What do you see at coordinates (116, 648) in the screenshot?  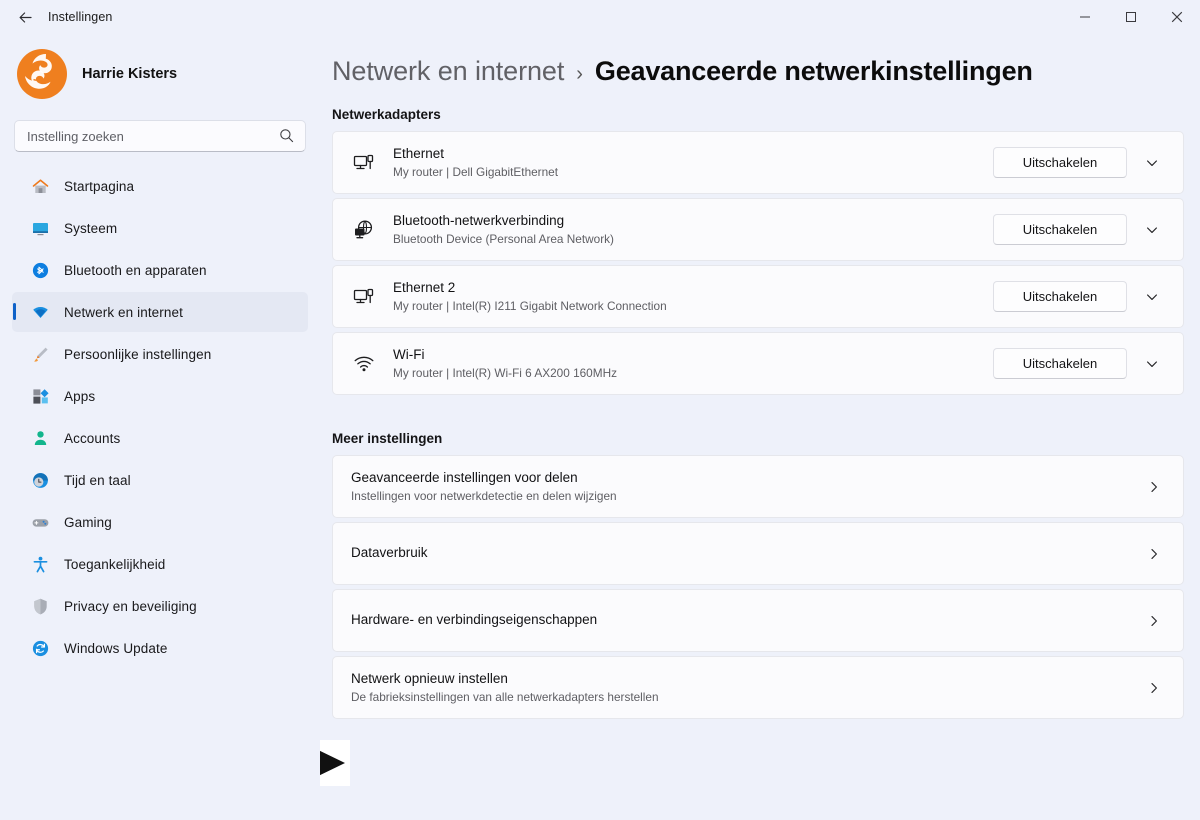 I see `sidebar-item-label: Windows Update` at bounding box center [116, 648].